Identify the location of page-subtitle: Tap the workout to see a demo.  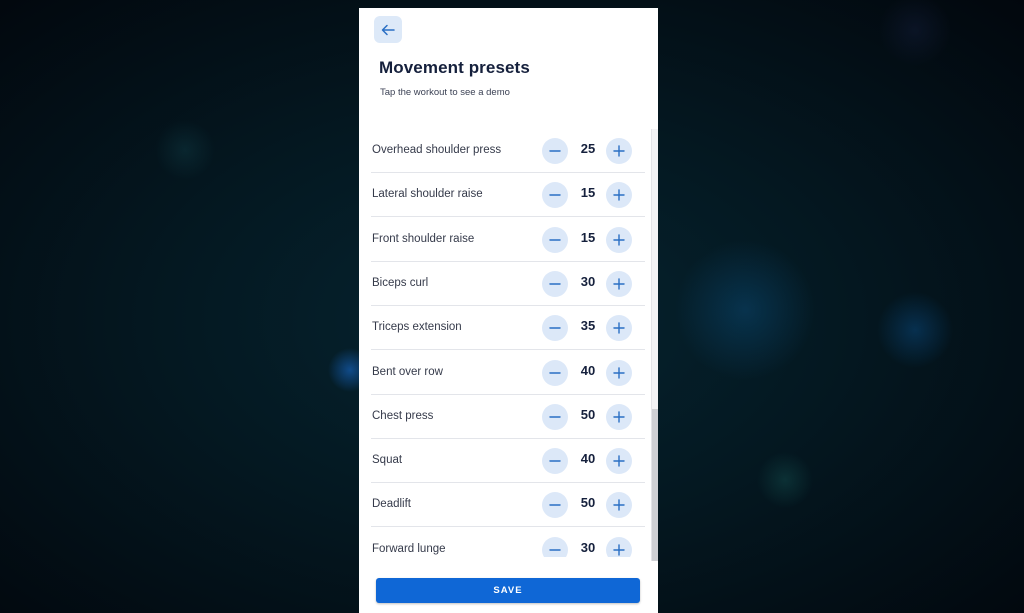
(445, 92).